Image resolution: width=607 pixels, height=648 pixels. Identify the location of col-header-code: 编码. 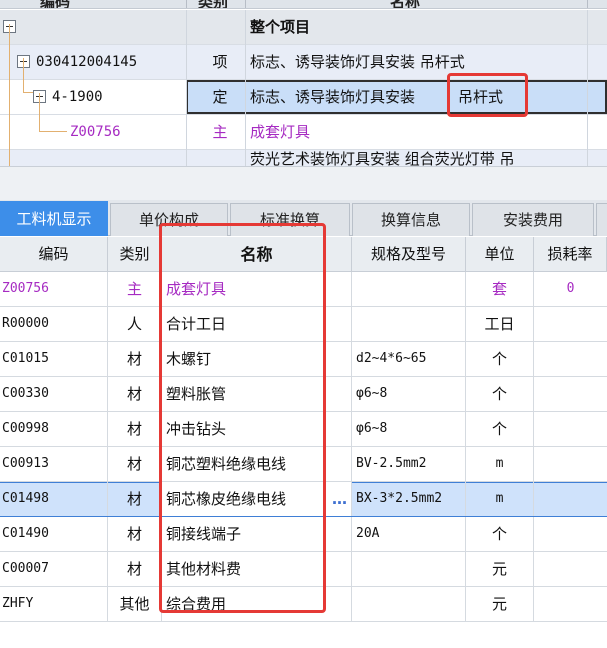
(54, 254).